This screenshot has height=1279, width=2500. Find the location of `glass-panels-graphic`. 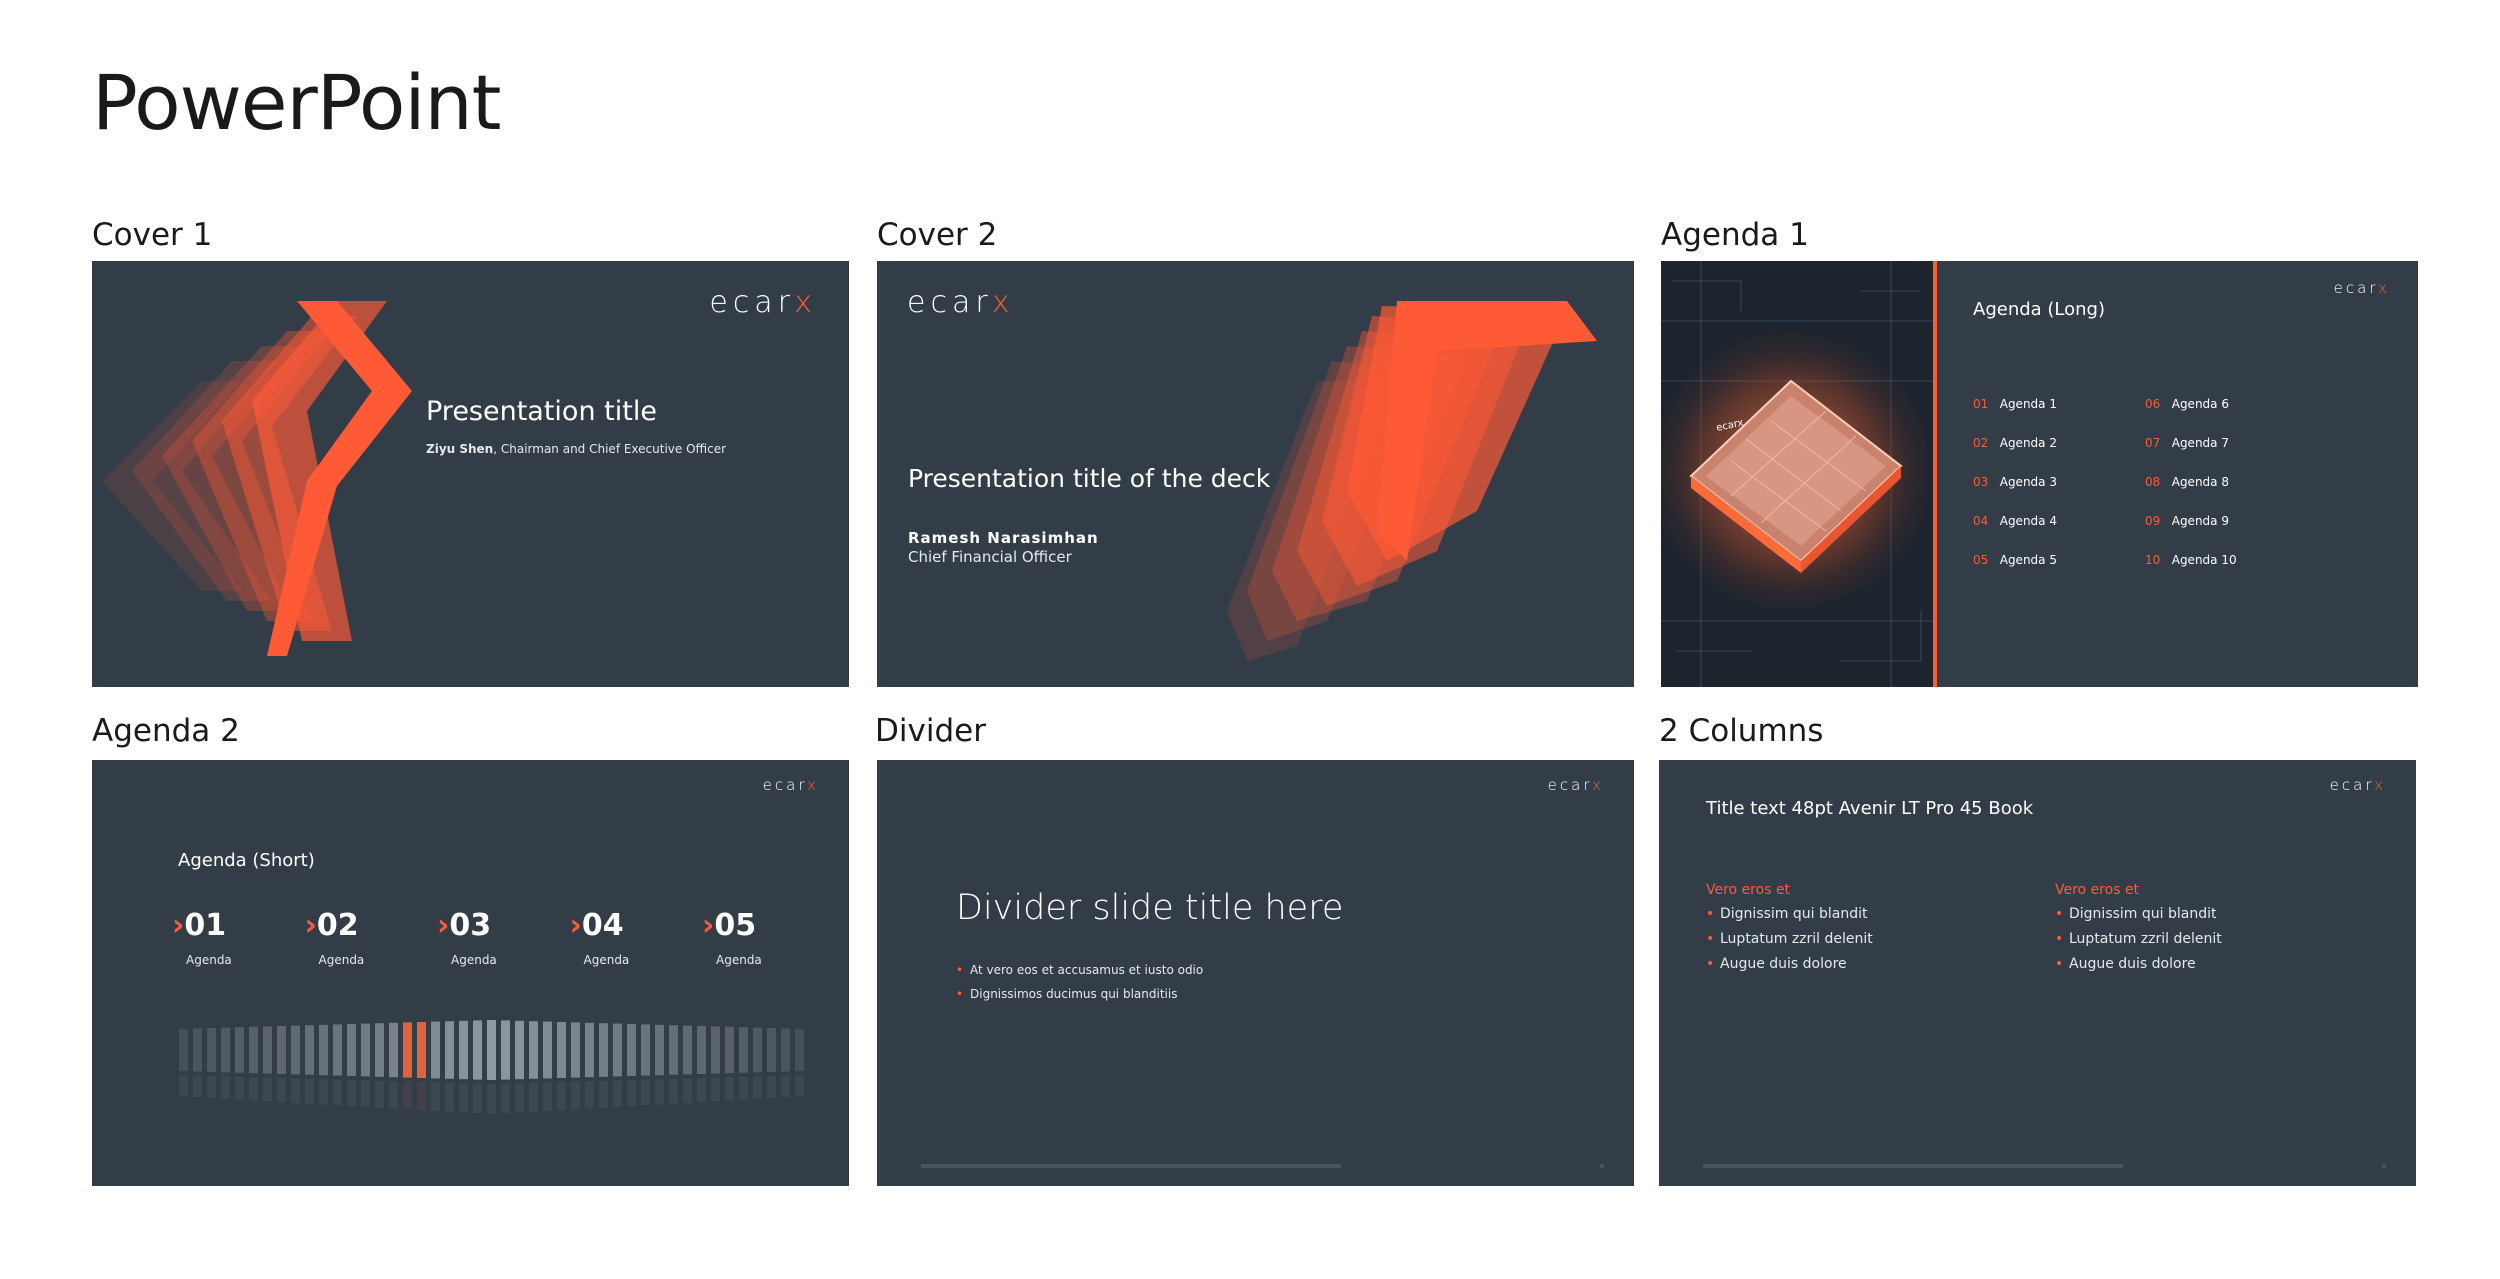

glass-panels-graphic is located at coordinates (491, 1067).